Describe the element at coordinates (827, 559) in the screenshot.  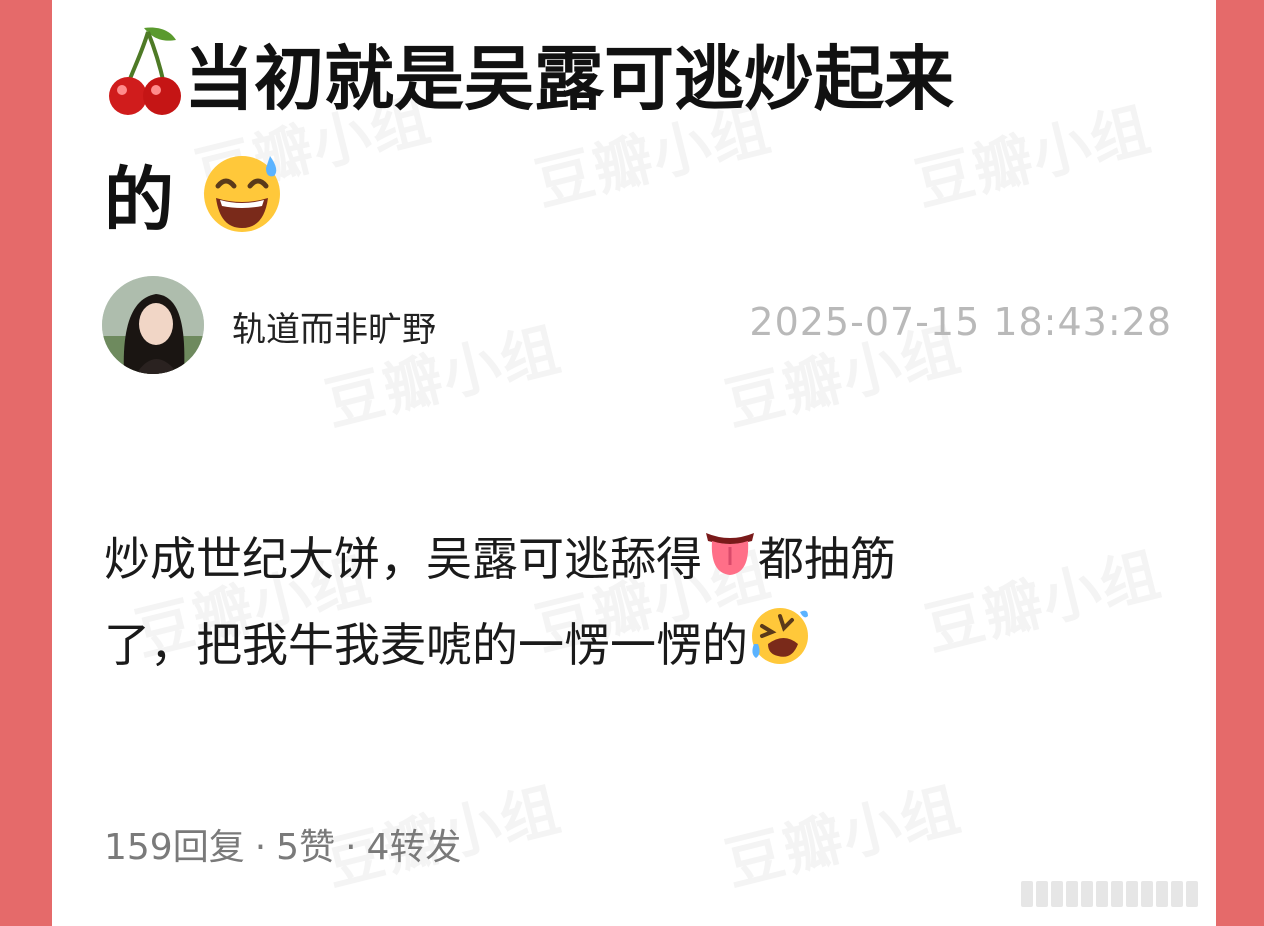
I see `body-text-part2: 都抽筋` at that location.